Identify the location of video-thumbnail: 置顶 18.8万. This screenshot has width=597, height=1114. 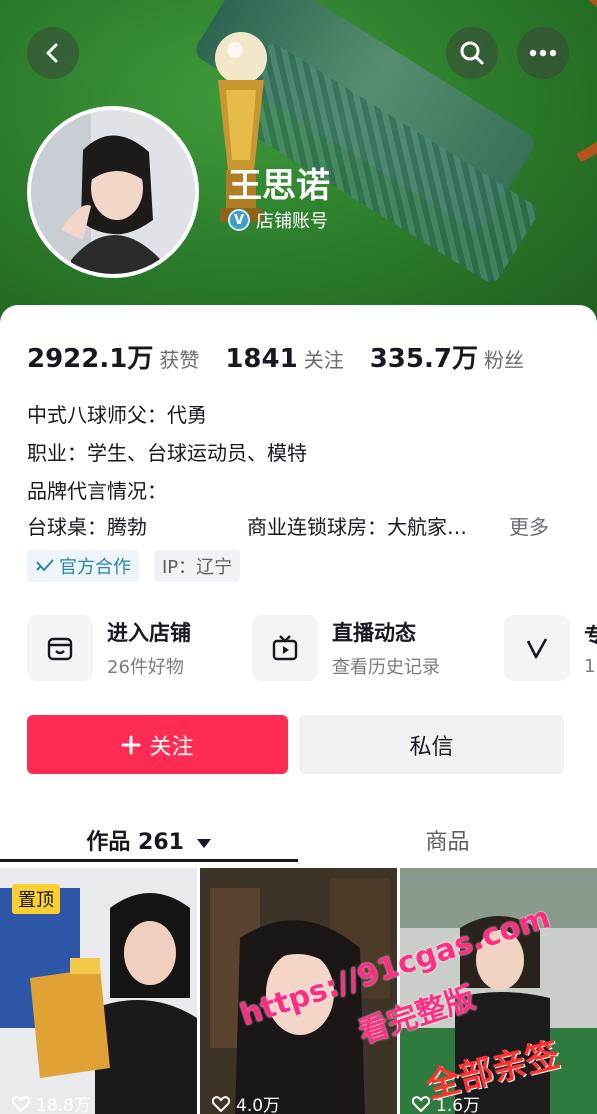
(98, 991).